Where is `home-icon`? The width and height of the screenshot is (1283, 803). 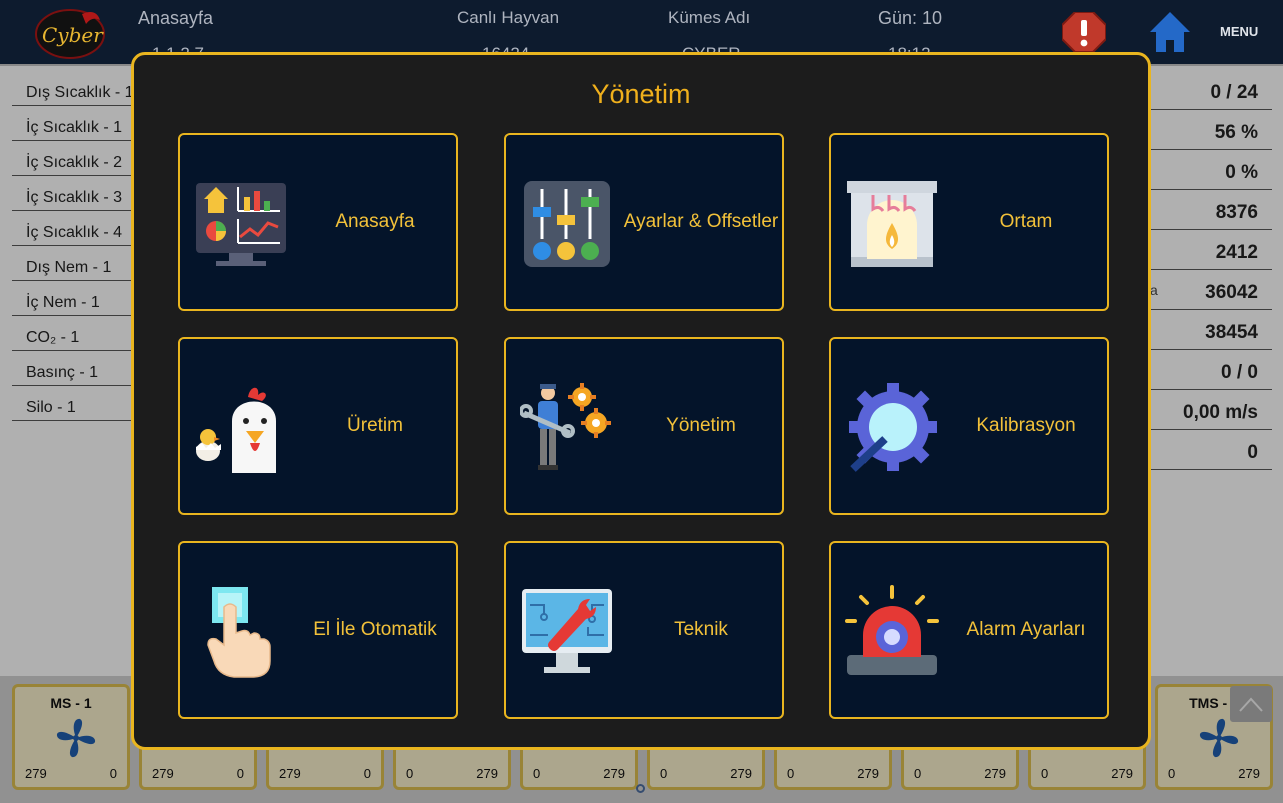 home-icon is located at coordinates (1170, 32).